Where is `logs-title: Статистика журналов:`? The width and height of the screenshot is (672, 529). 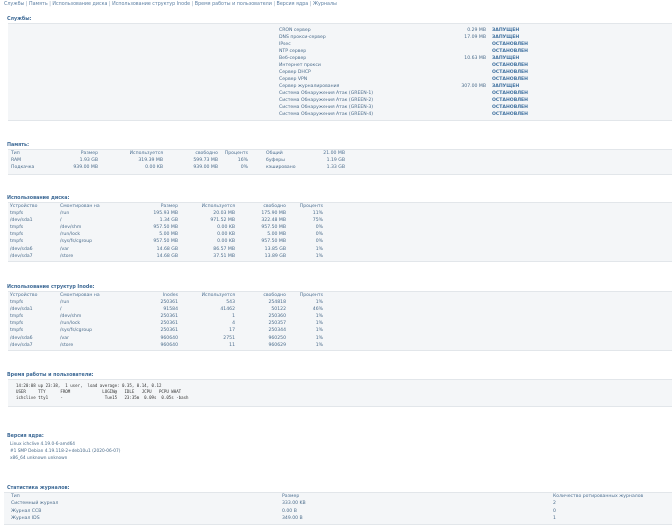
logs-title: Статистика журналов: is located at coordinates (38, 488).